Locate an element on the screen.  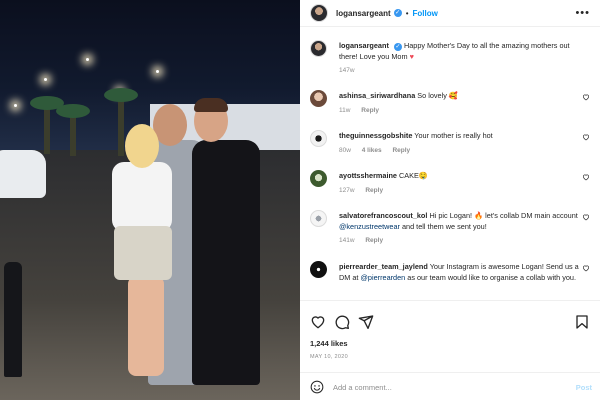
photo-bollard is located at coordinates (13, 319).